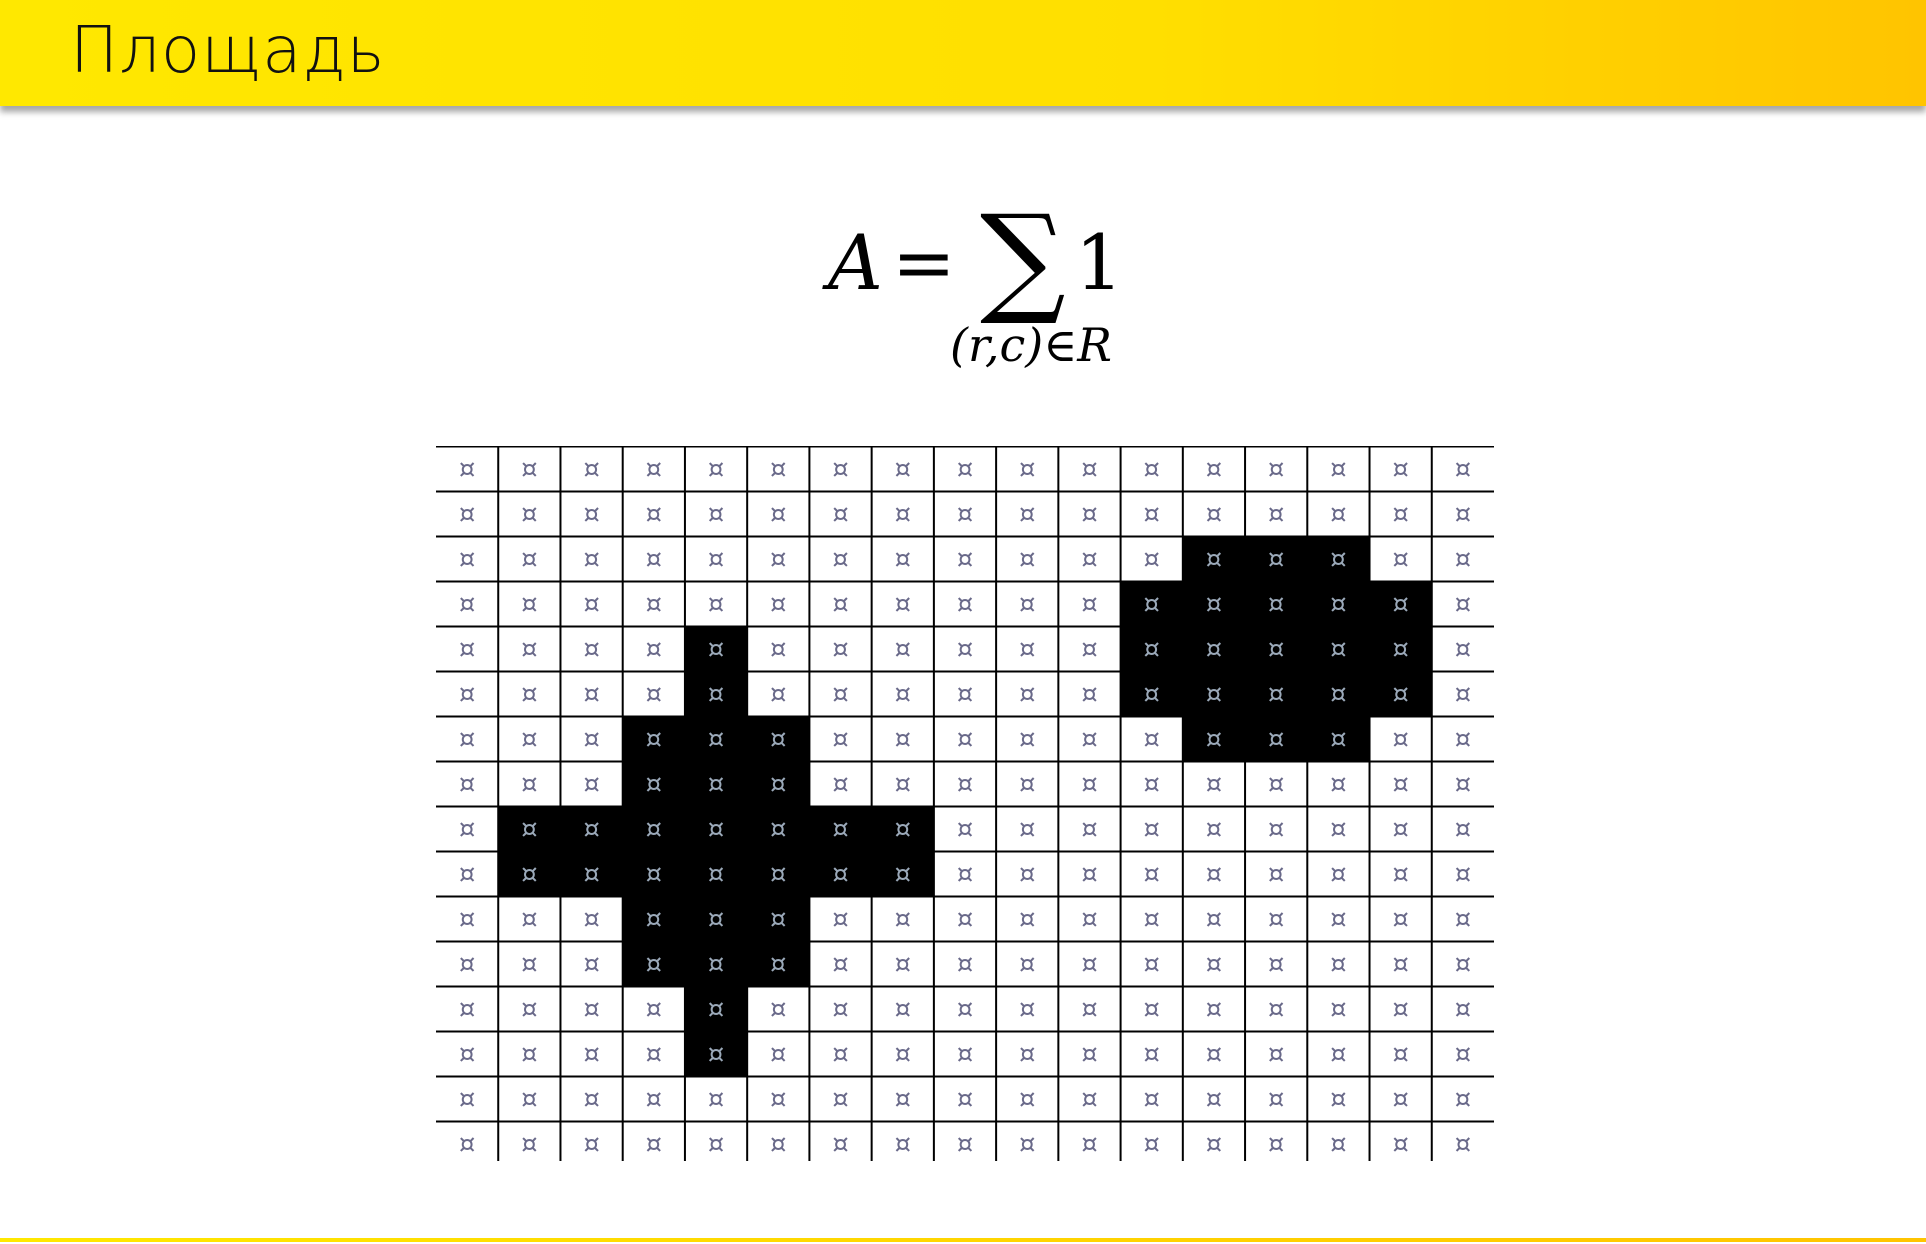  Describe the element at coordinates (228, 51) in the screenshot. I see `slide-title: Площадь` at that location.